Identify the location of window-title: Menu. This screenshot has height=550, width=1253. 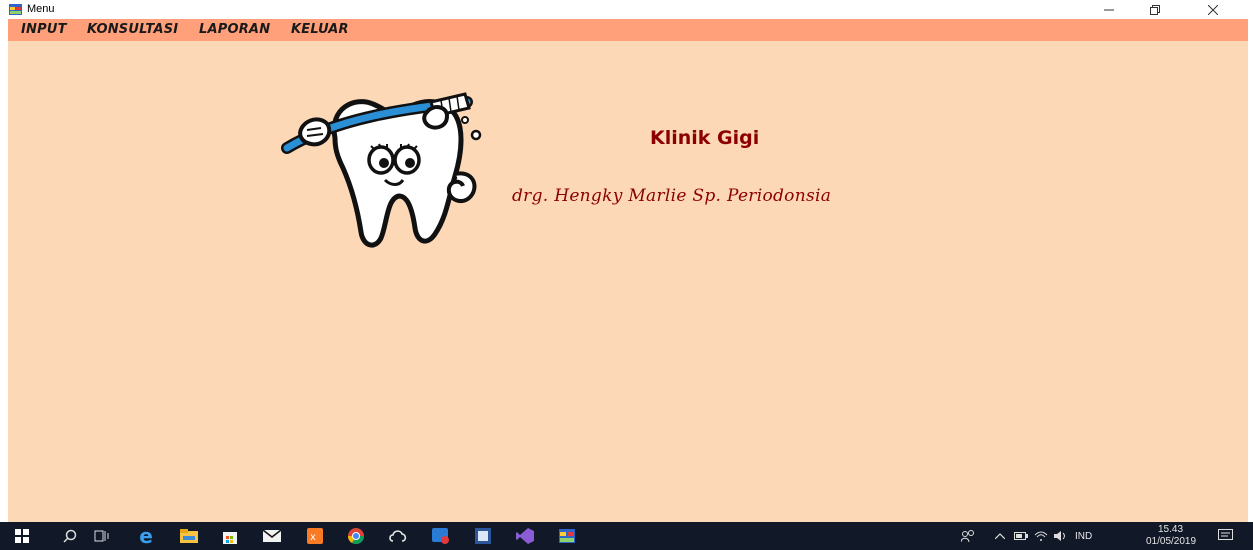
(41, 9).